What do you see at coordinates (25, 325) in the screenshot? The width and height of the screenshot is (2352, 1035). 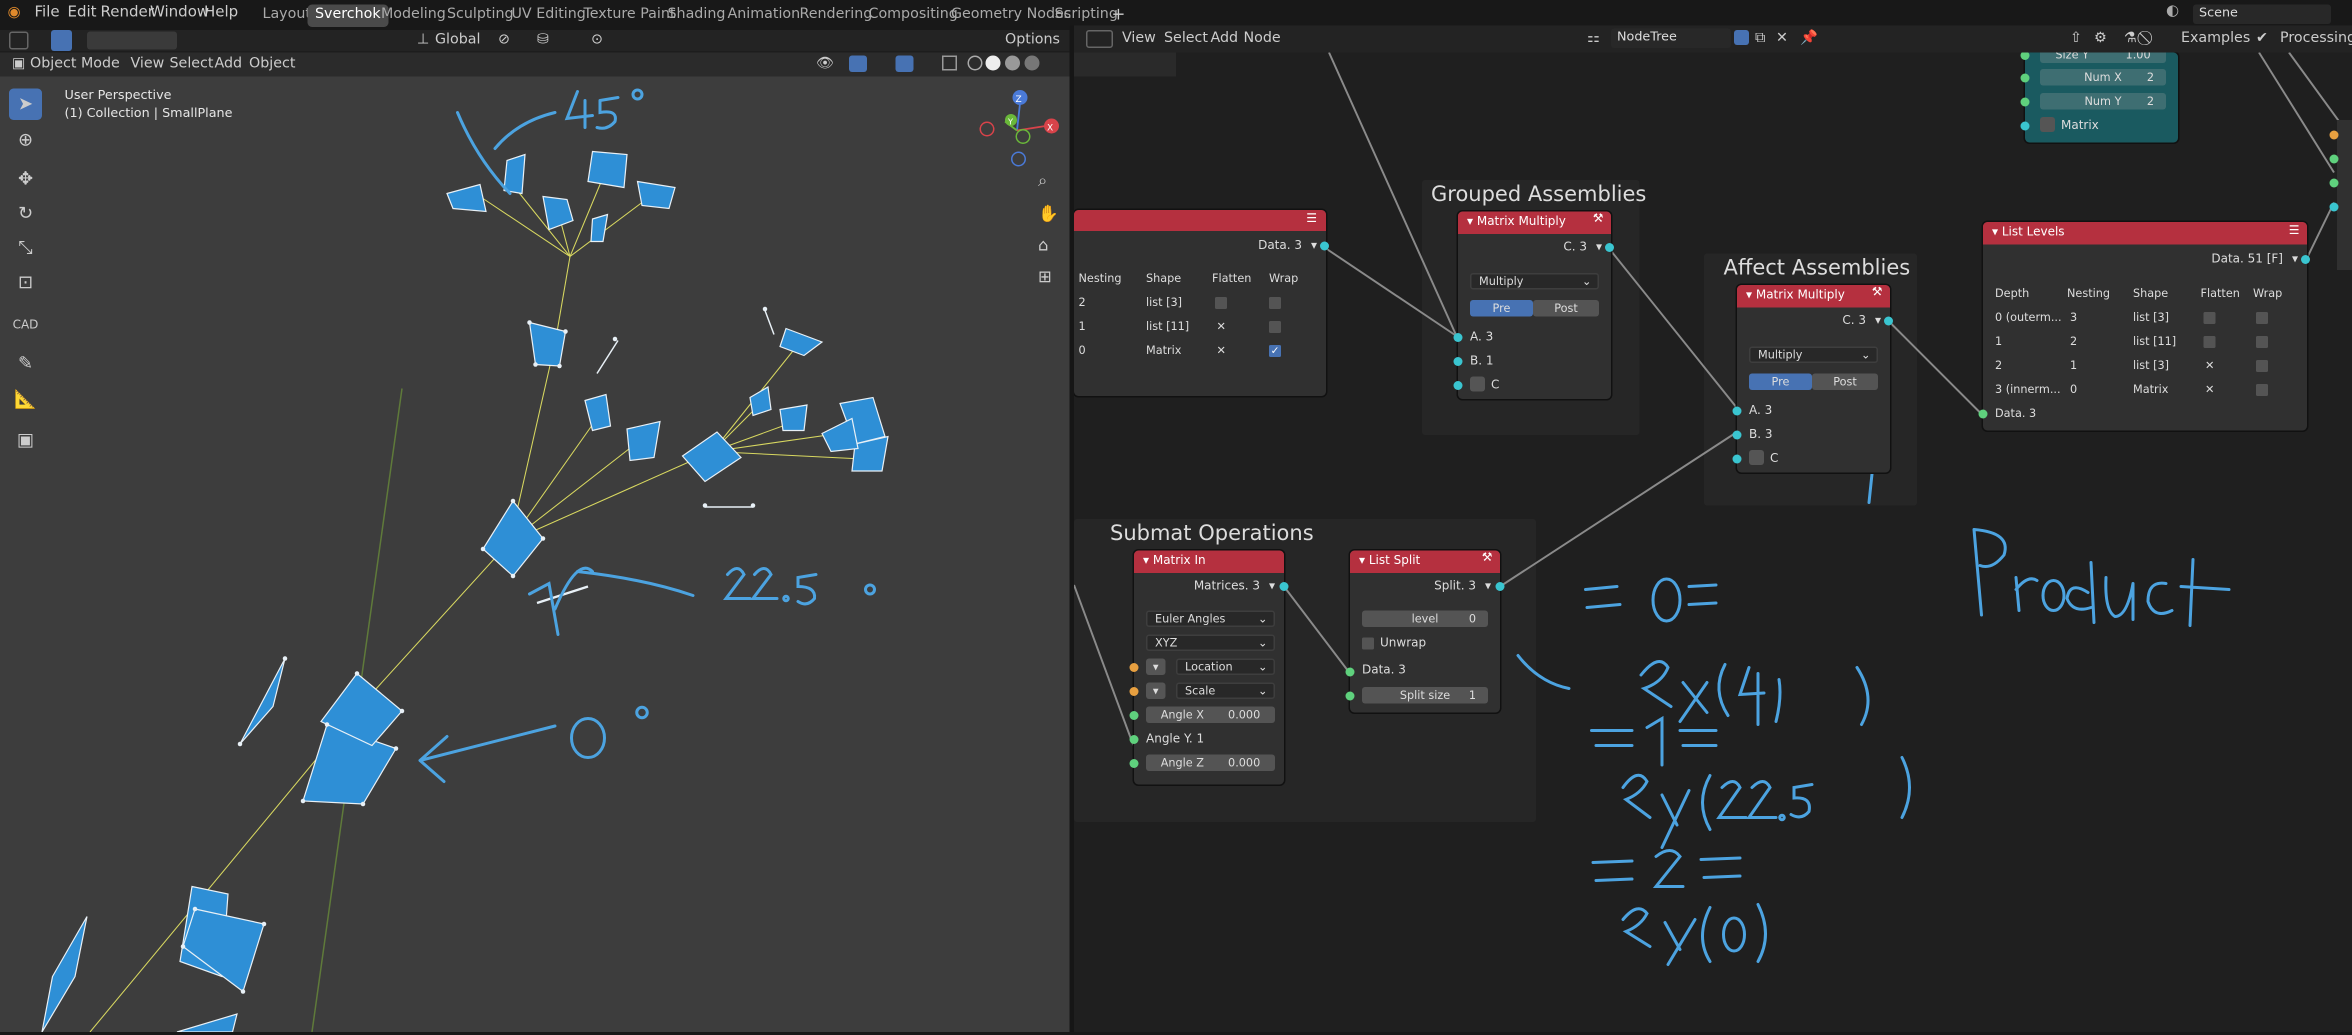 I see `cad-tool-icon: CAD` at bounding box center [25, 325].